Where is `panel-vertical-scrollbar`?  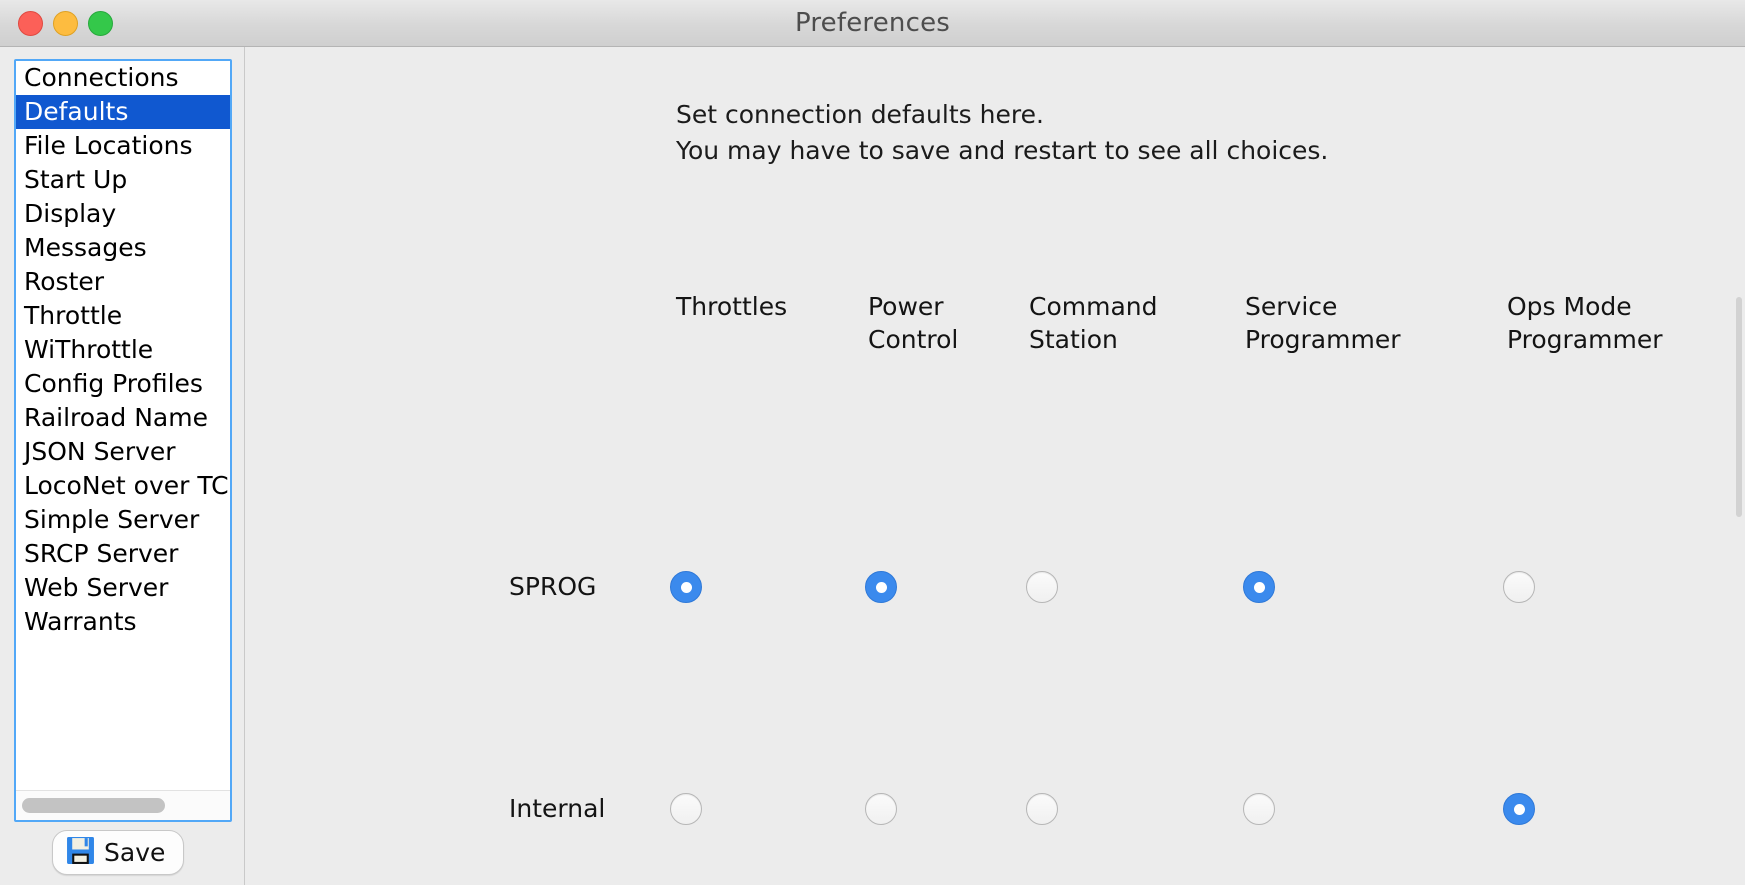
panel-vertical-scrollbar is located at coordinates (1739, 466).